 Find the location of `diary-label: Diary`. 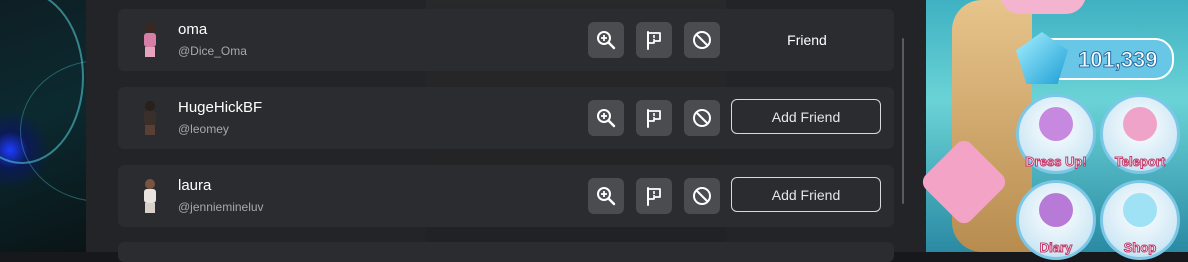

diary-label: Diary is located at coordinates (1056, 248).